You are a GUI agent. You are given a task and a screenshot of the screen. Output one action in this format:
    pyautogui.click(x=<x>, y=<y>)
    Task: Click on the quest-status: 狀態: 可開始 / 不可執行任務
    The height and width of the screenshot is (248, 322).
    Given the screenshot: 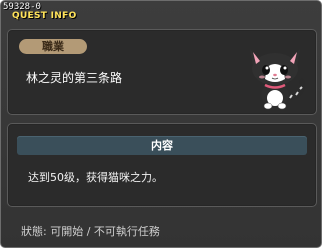 What is the action you would take?
    pyautogui.click(x=90, y=231)
    